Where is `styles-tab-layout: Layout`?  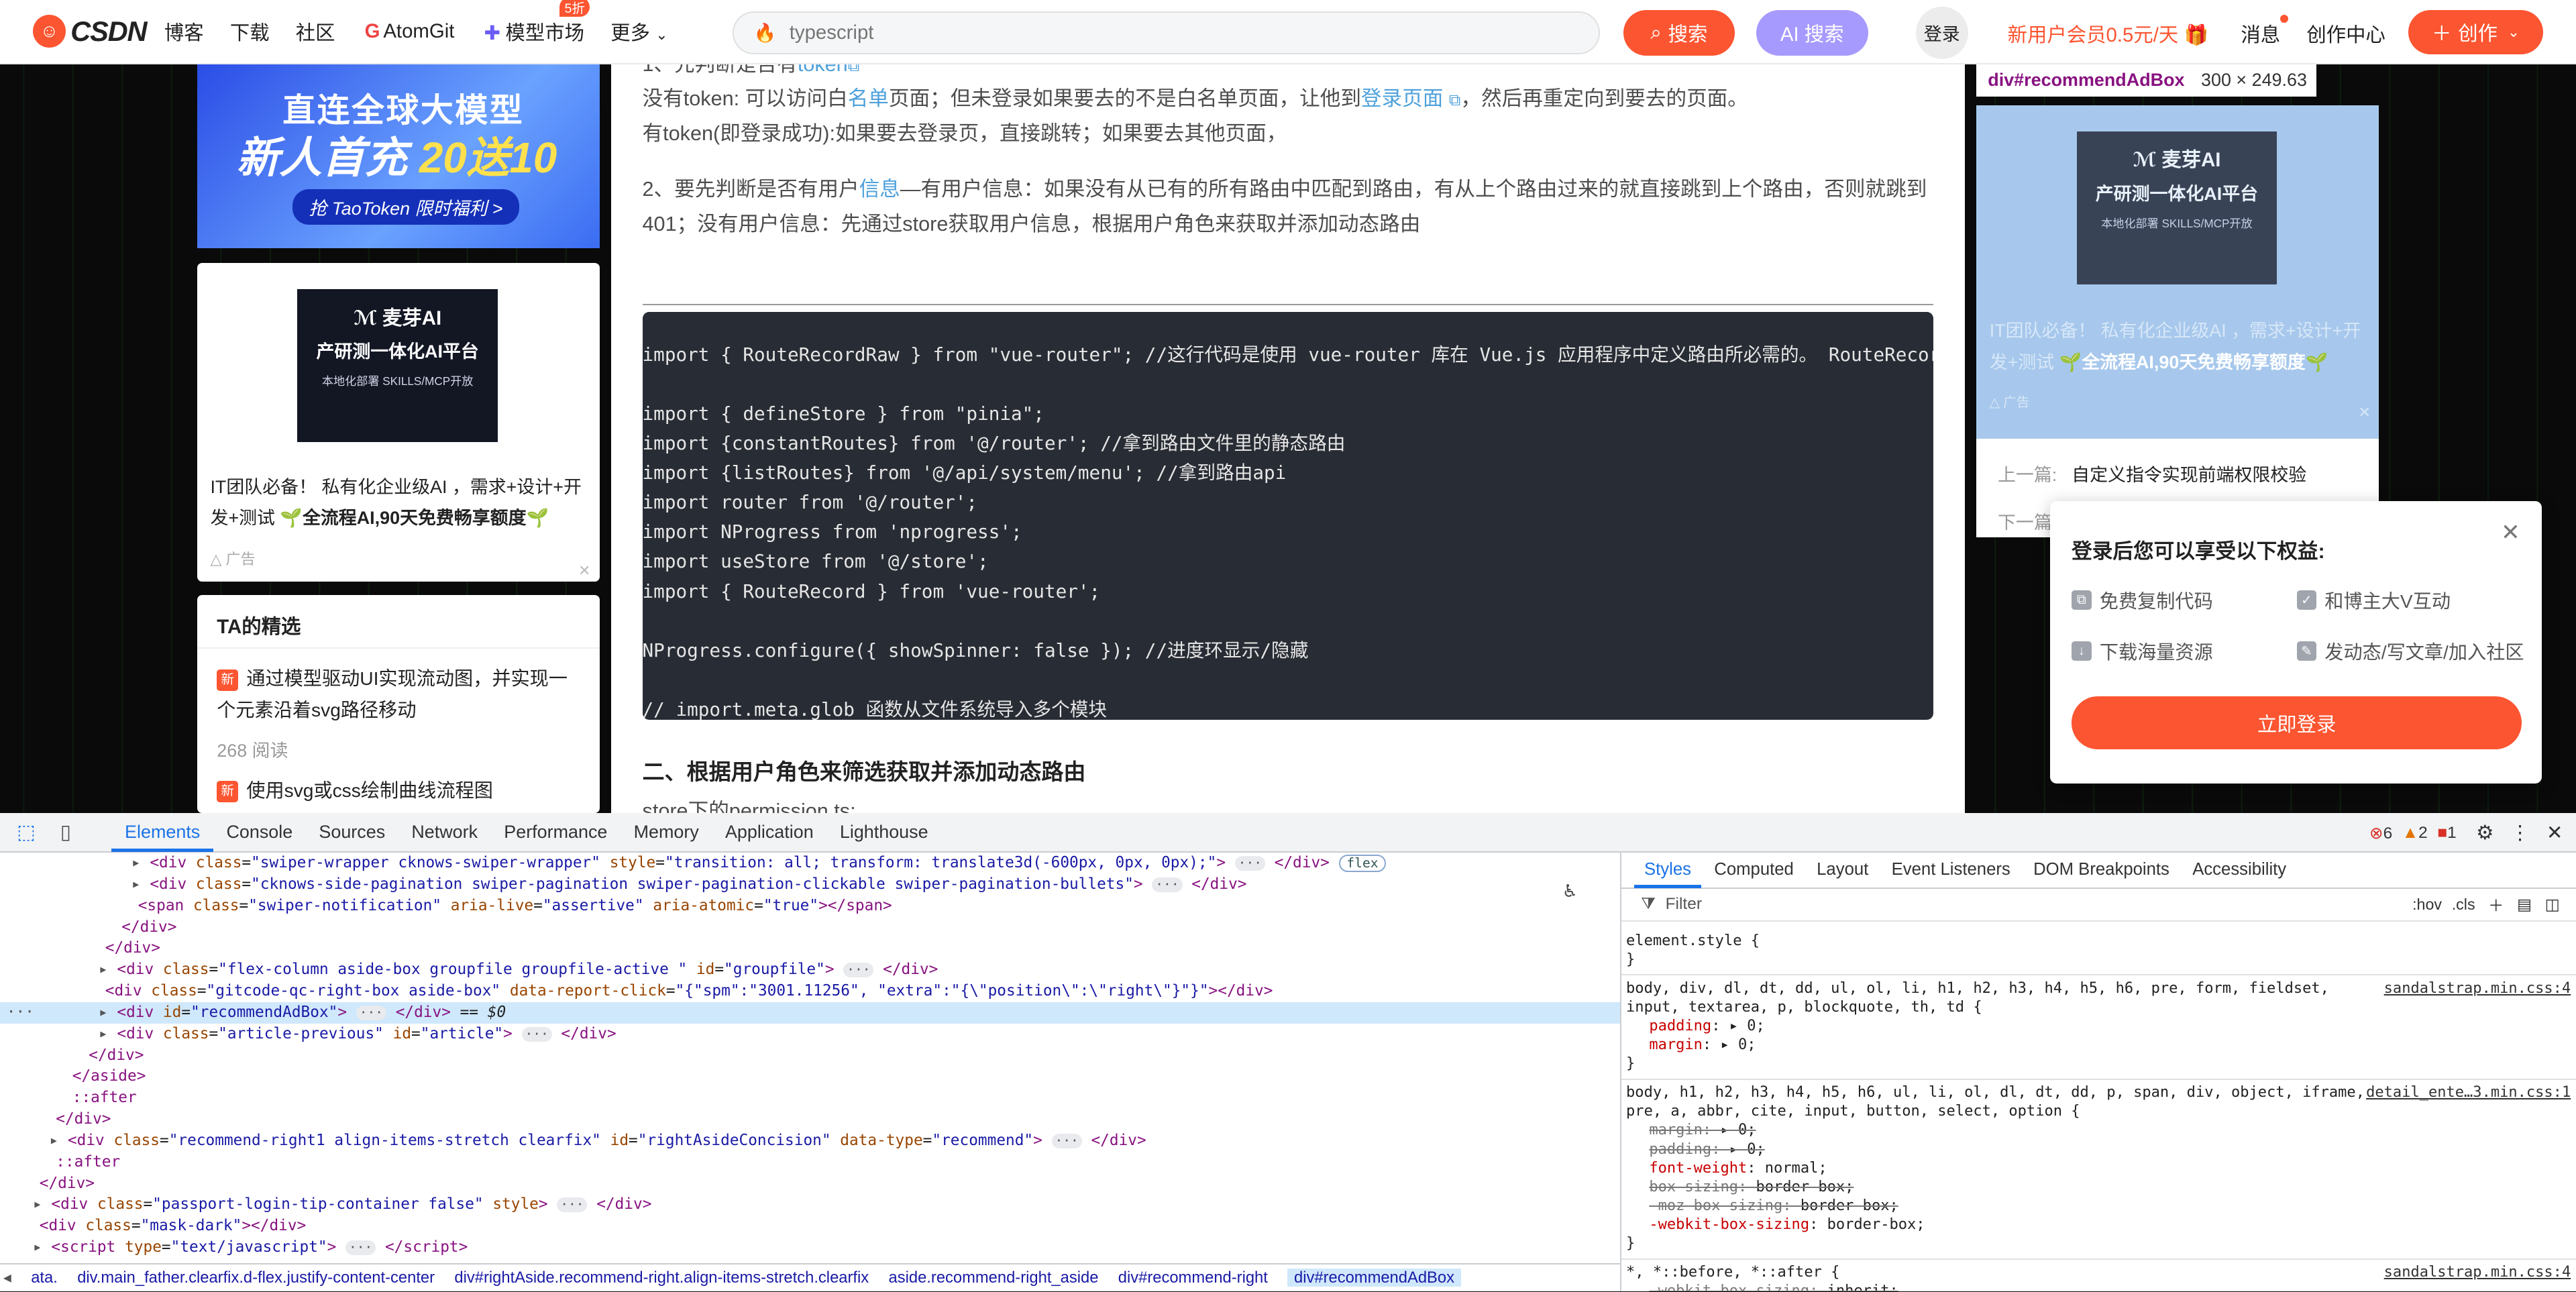 styles-tab-layout: Layout is located at coordinates (1842, 870).